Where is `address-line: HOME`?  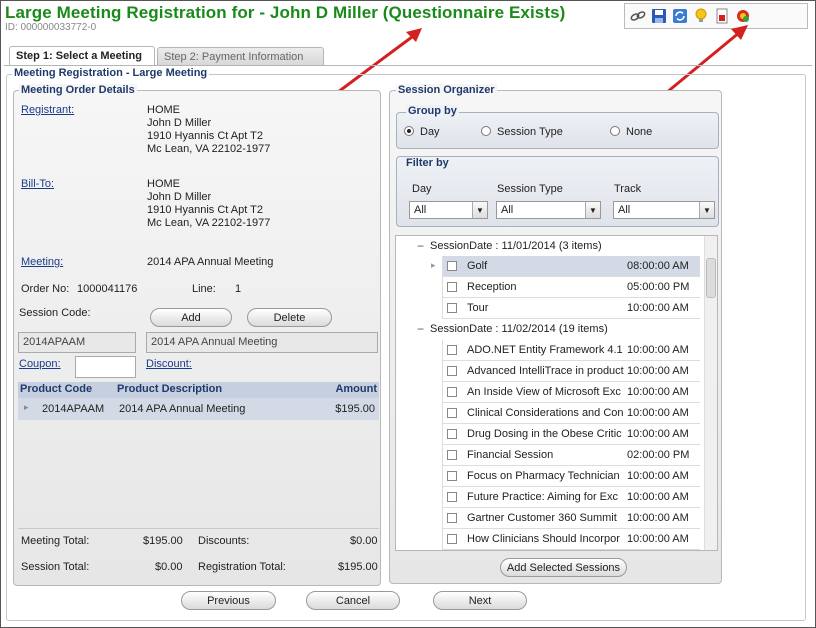
address-line: HOME is located at coordinates (163, 184).